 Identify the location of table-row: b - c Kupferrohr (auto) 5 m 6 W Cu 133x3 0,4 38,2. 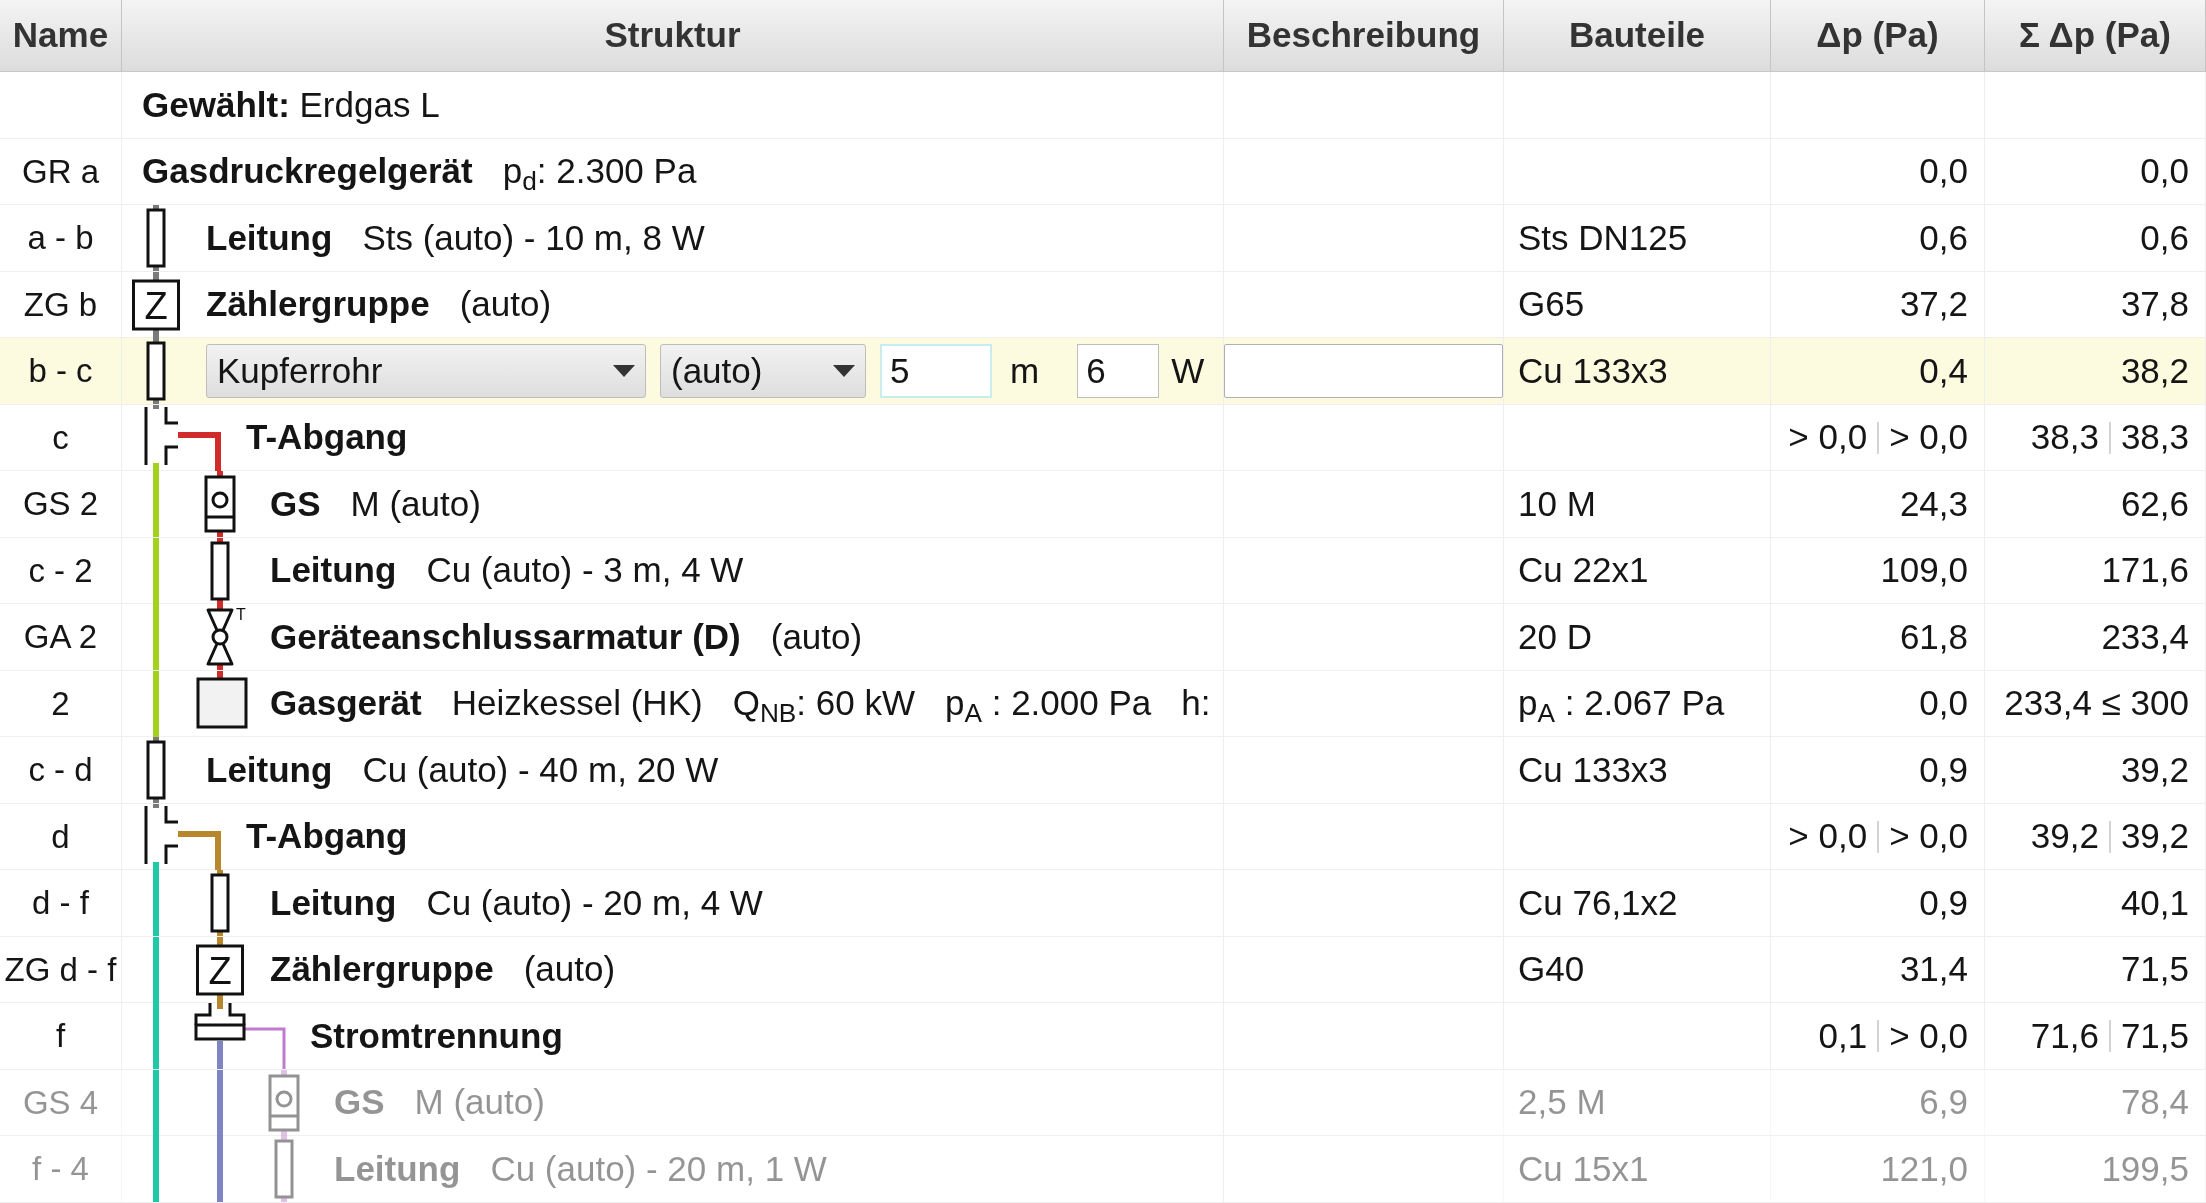
(1103, 371).